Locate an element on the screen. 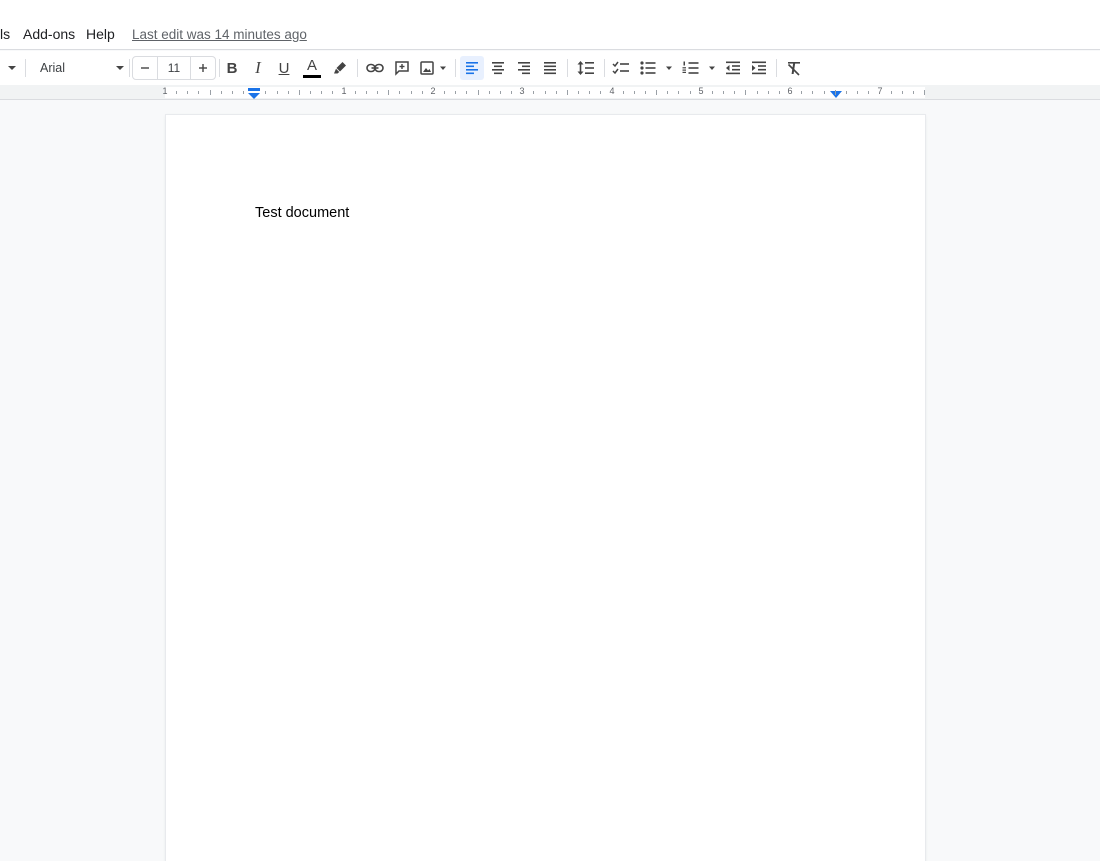  clear-formatting-button is located at coordinates (794, 68).